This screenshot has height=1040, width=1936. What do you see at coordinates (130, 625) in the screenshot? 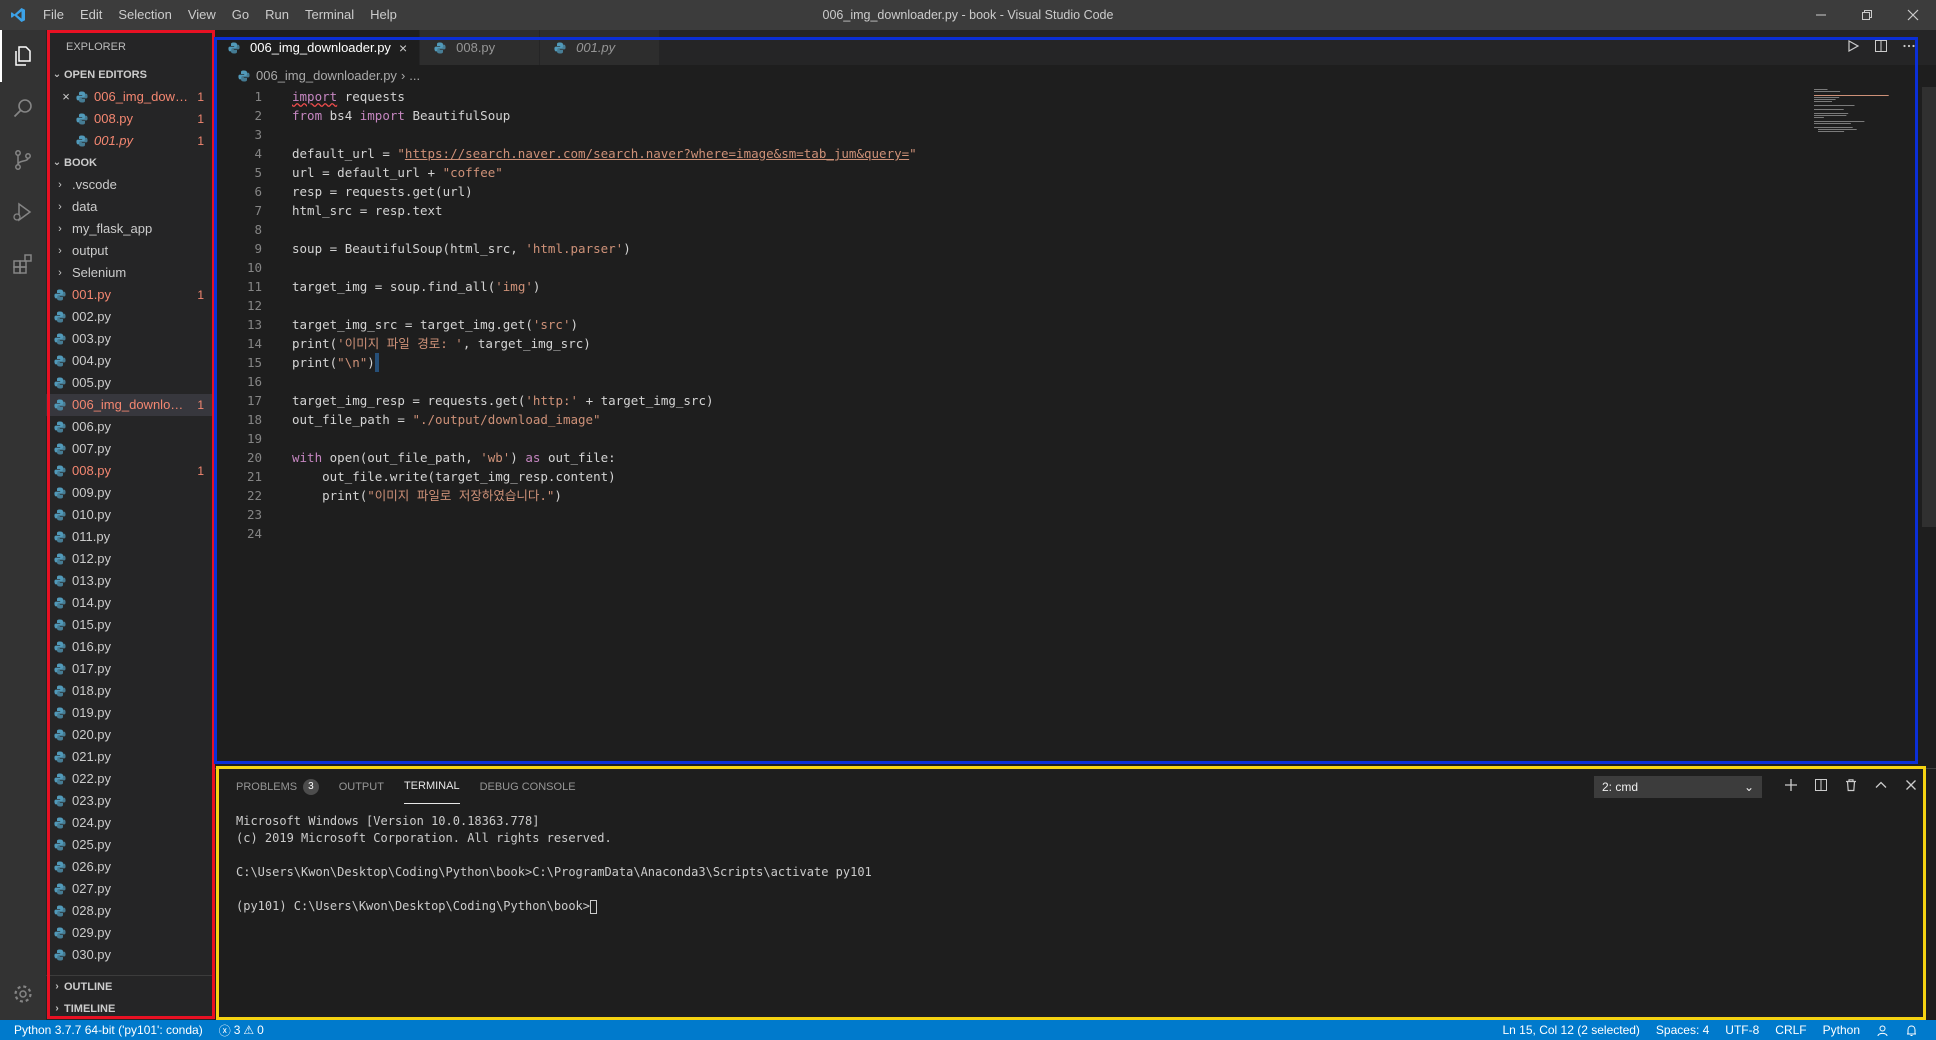
I see `file-item: 015.py` at bounding box center [130, 625].